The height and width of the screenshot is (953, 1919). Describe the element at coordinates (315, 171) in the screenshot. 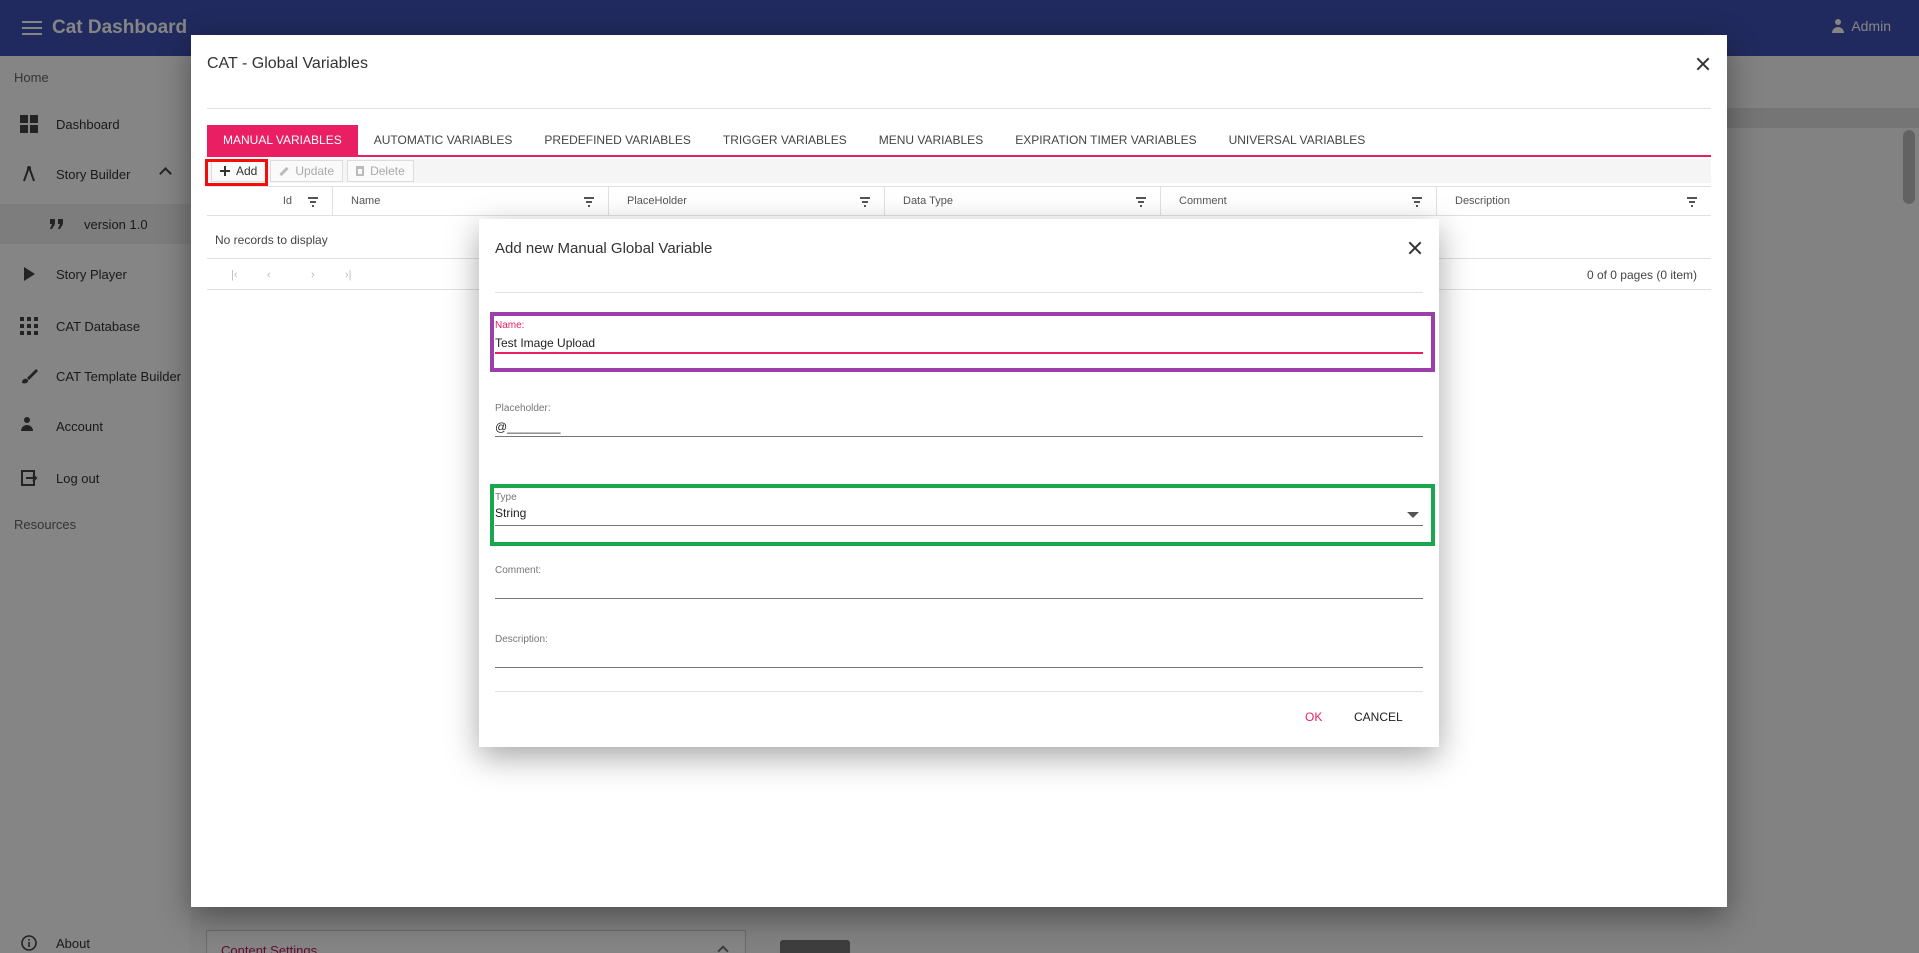

I see `update-button-label: Update` at that location.